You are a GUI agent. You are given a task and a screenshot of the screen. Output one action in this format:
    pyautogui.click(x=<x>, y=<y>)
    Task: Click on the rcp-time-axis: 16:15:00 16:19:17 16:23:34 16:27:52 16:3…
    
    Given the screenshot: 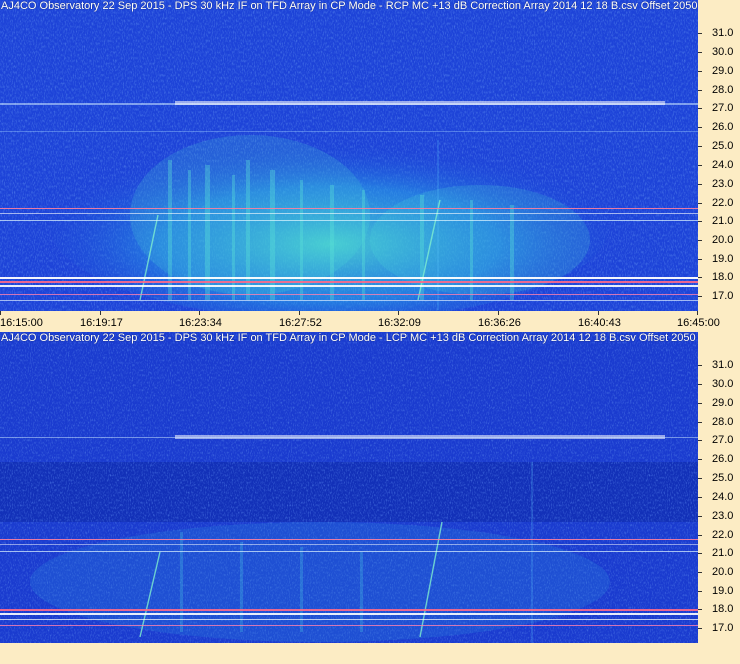 What is the action you would take?
    pyautogui.click(x=370, y=321)
    